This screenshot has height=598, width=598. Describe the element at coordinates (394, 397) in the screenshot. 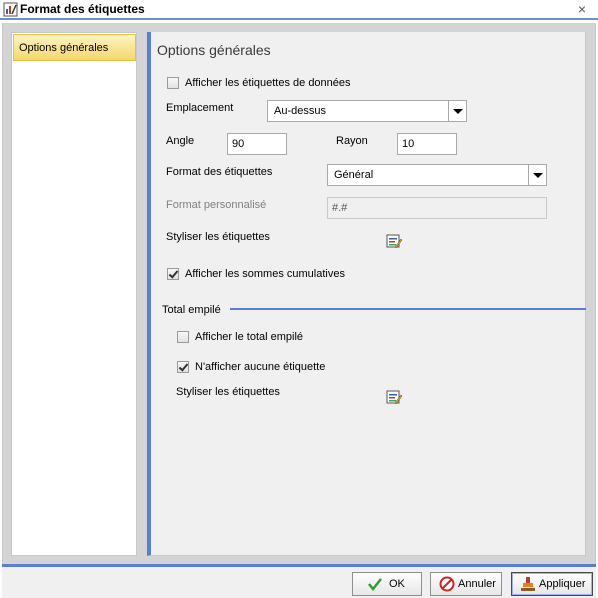

I see `stacked-style-labels-icon` at that location.